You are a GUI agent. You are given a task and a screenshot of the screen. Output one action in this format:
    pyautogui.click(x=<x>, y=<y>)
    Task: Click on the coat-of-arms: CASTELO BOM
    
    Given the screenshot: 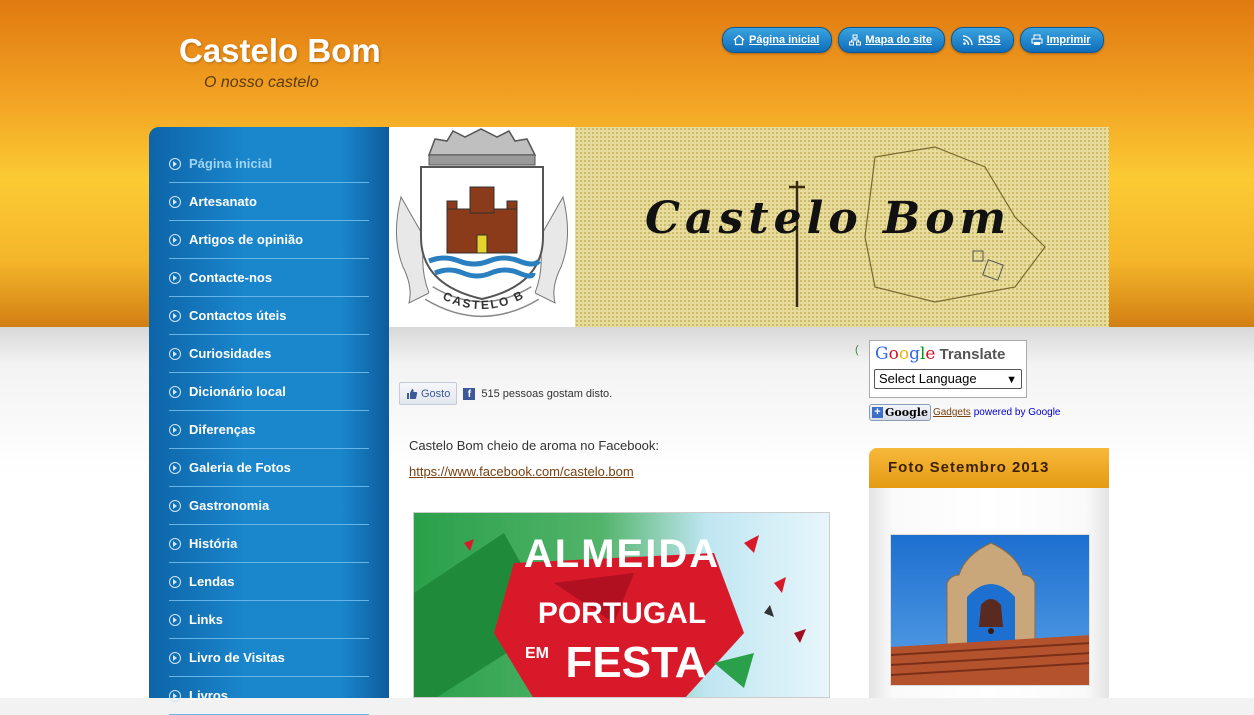 What is the action you would take?
    pyautogui.click(x=482, y=227)
    